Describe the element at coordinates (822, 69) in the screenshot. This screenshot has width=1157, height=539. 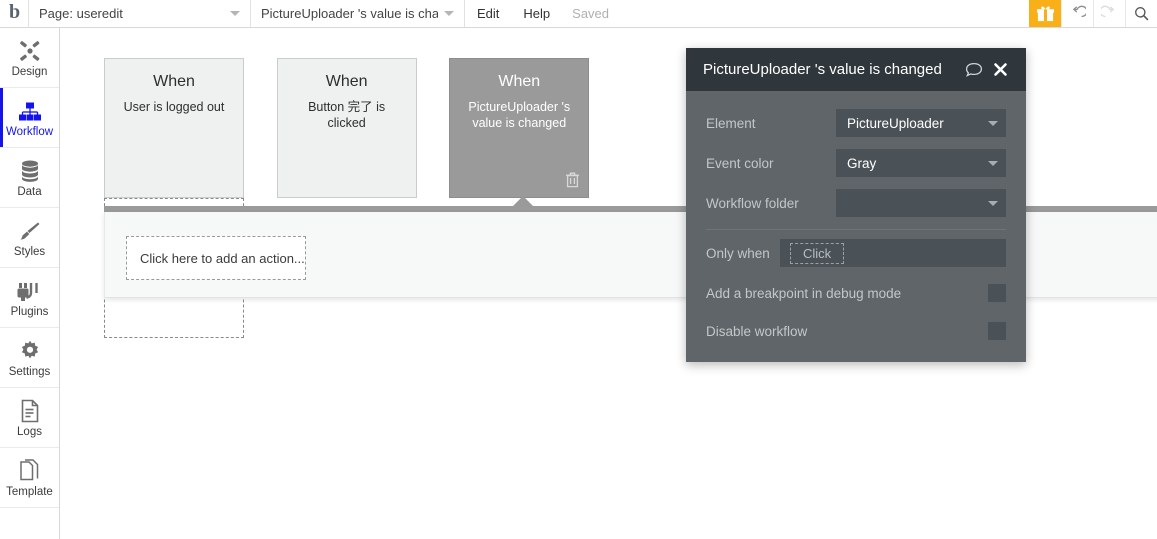
I see `property-editor-title: PictureUploader 's value is changed` at that location.